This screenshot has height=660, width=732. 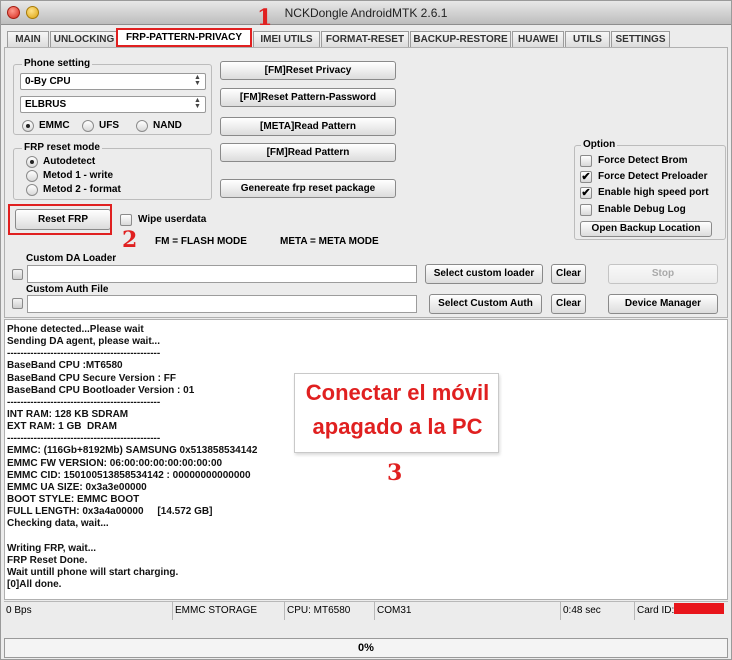 What do you see at coordinates (47, 560) in the screenshot?
I see `log-line: FRP Reset Done.` at bounding box center [47, 560].